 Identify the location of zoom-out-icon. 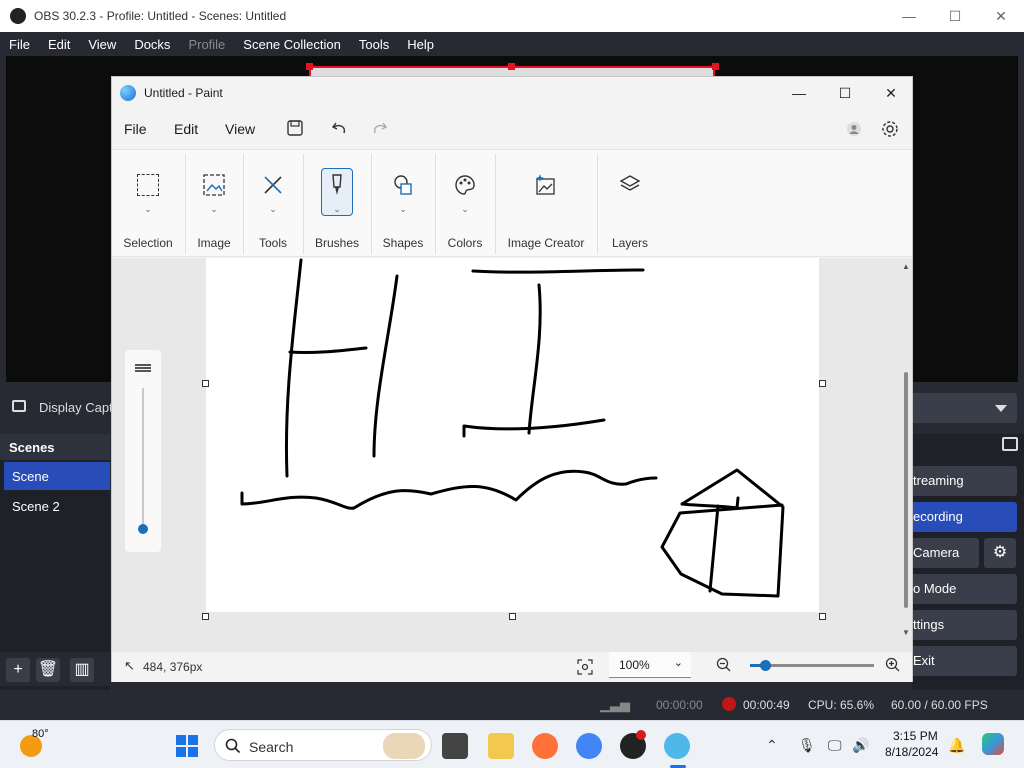
(724, 665).